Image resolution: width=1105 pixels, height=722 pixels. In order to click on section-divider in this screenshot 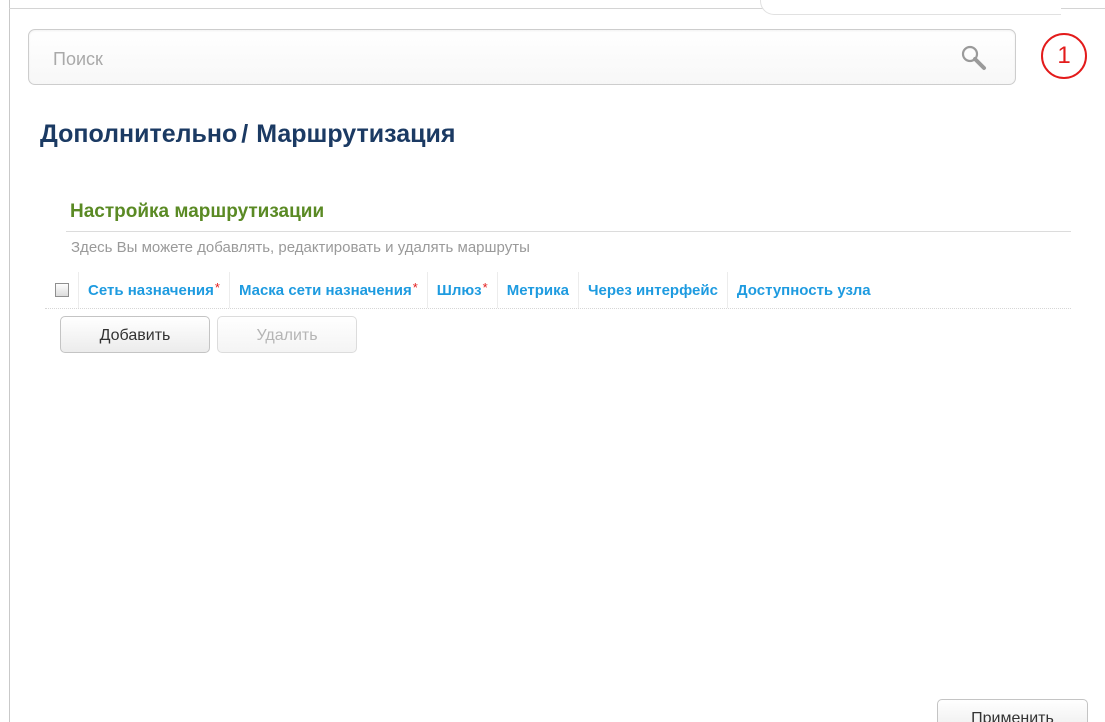, I will do `click(568, 231)`.